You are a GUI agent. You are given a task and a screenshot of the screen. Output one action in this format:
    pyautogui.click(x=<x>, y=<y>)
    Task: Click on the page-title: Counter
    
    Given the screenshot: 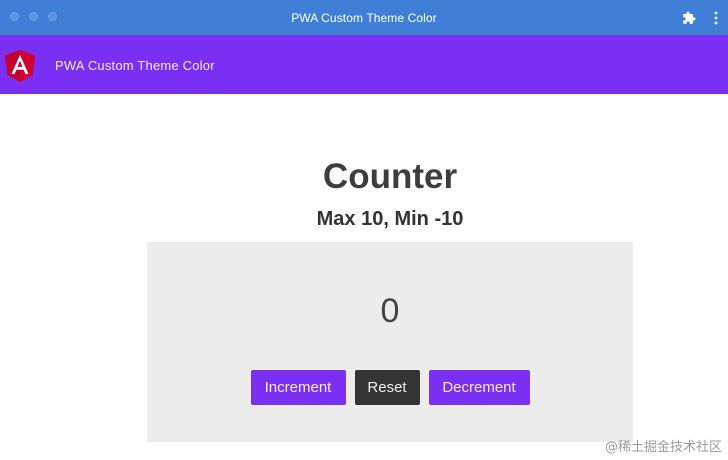 What is the action you would take?
    pyautogui.click(x=390, y=176)
    